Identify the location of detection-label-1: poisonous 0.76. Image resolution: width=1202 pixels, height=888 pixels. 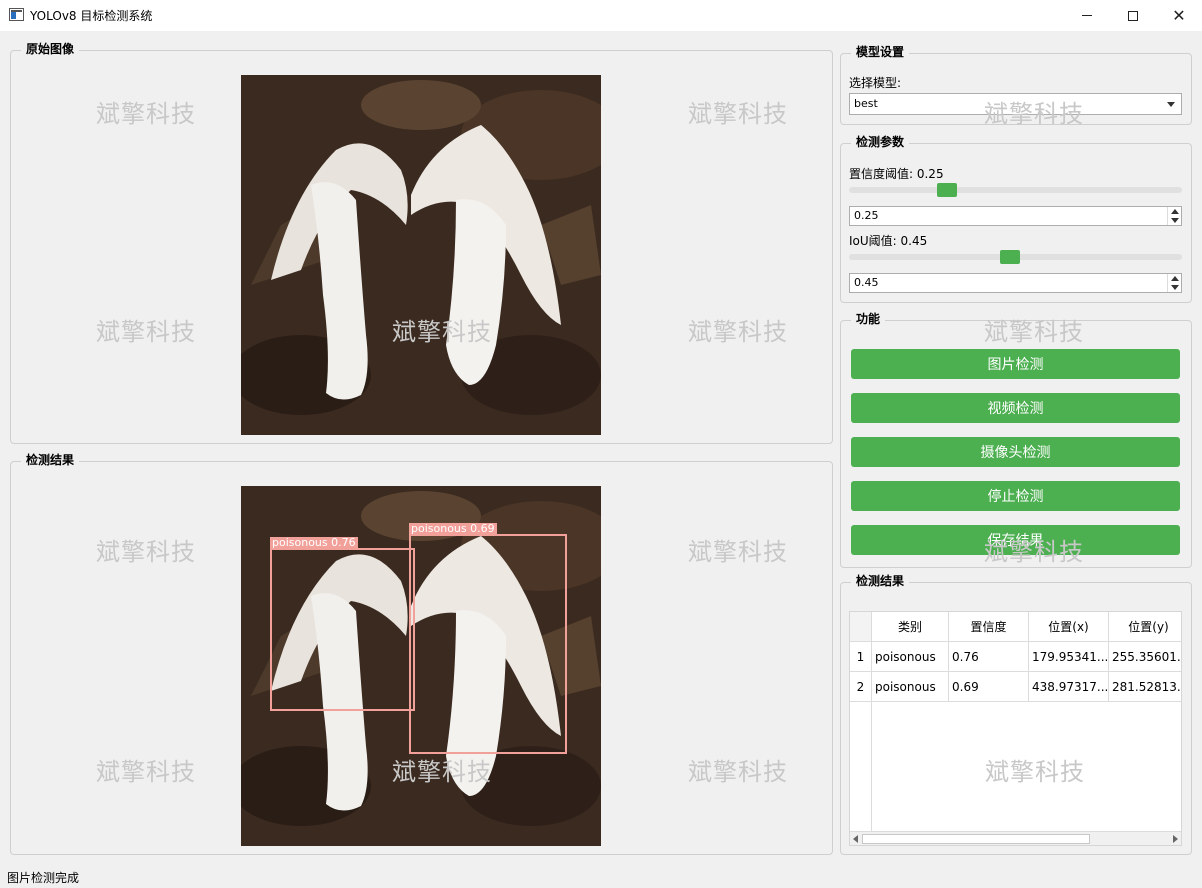
(314, 542).